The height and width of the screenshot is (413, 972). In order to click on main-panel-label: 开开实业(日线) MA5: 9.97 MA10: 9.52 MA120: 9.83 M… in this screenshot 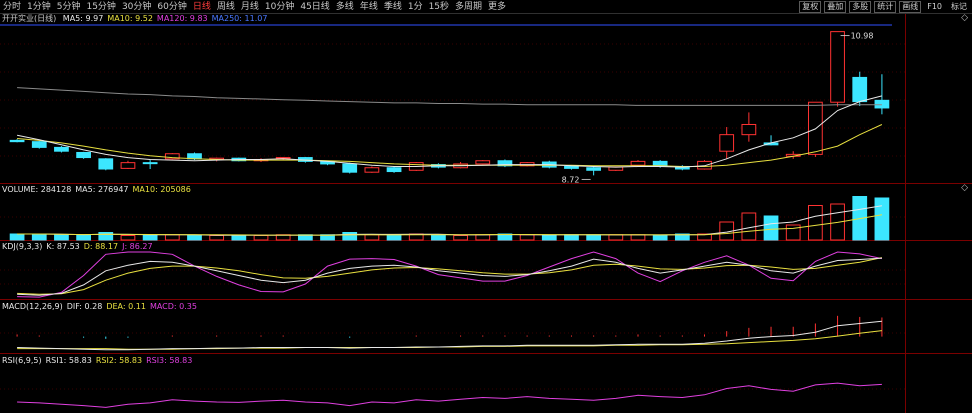, I will do `click(138, 19)`.